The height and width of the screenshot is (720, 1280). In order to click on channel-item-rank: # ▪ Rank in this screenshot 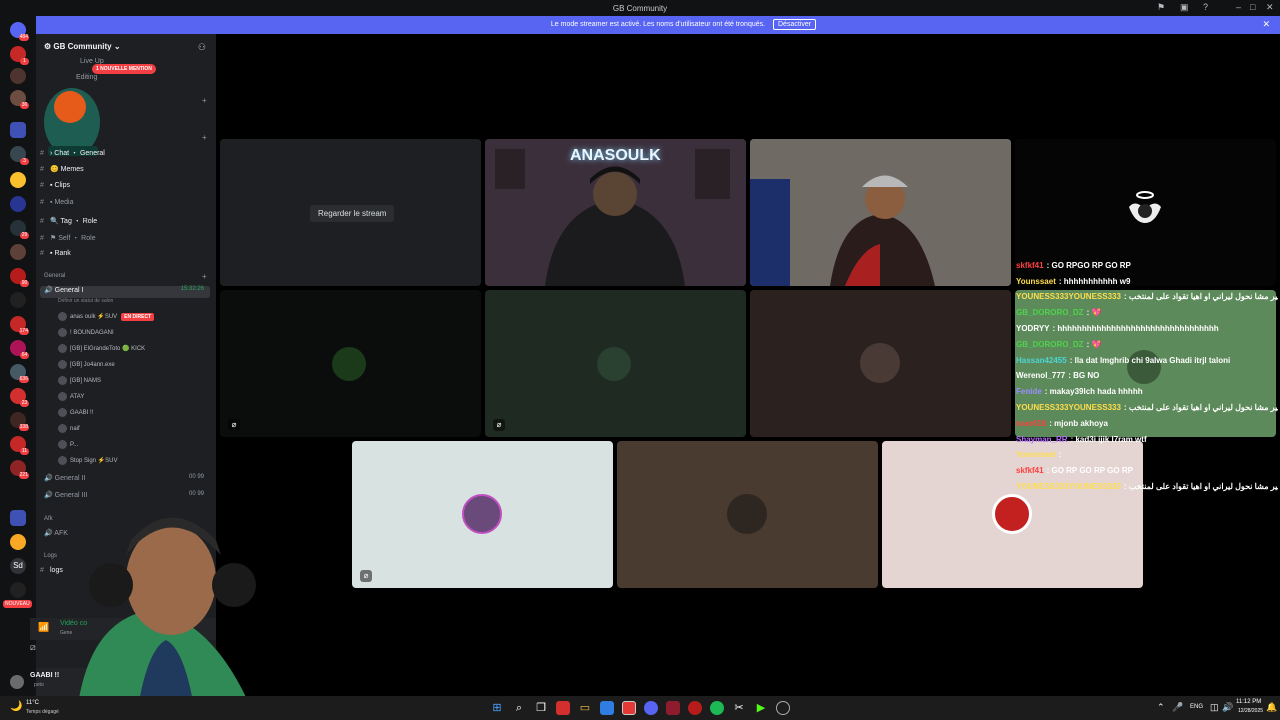, I will do `click(125, 256)`.